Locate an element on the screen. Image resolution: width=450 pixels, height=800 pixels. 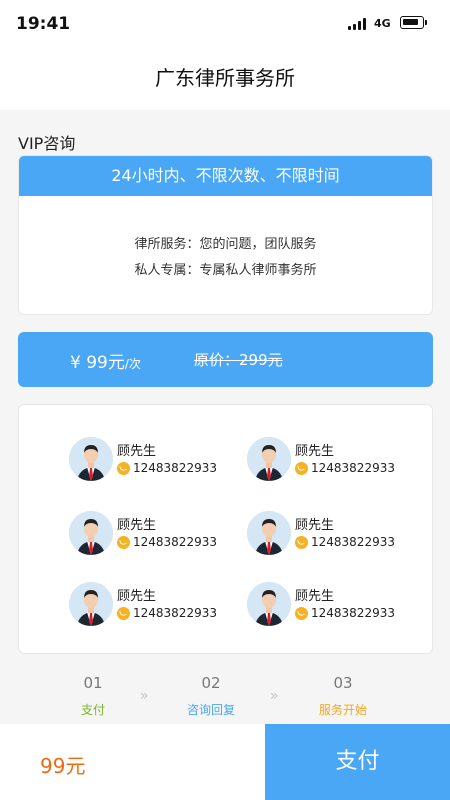
total-price: 99元 is located at coordinates (63, 766).